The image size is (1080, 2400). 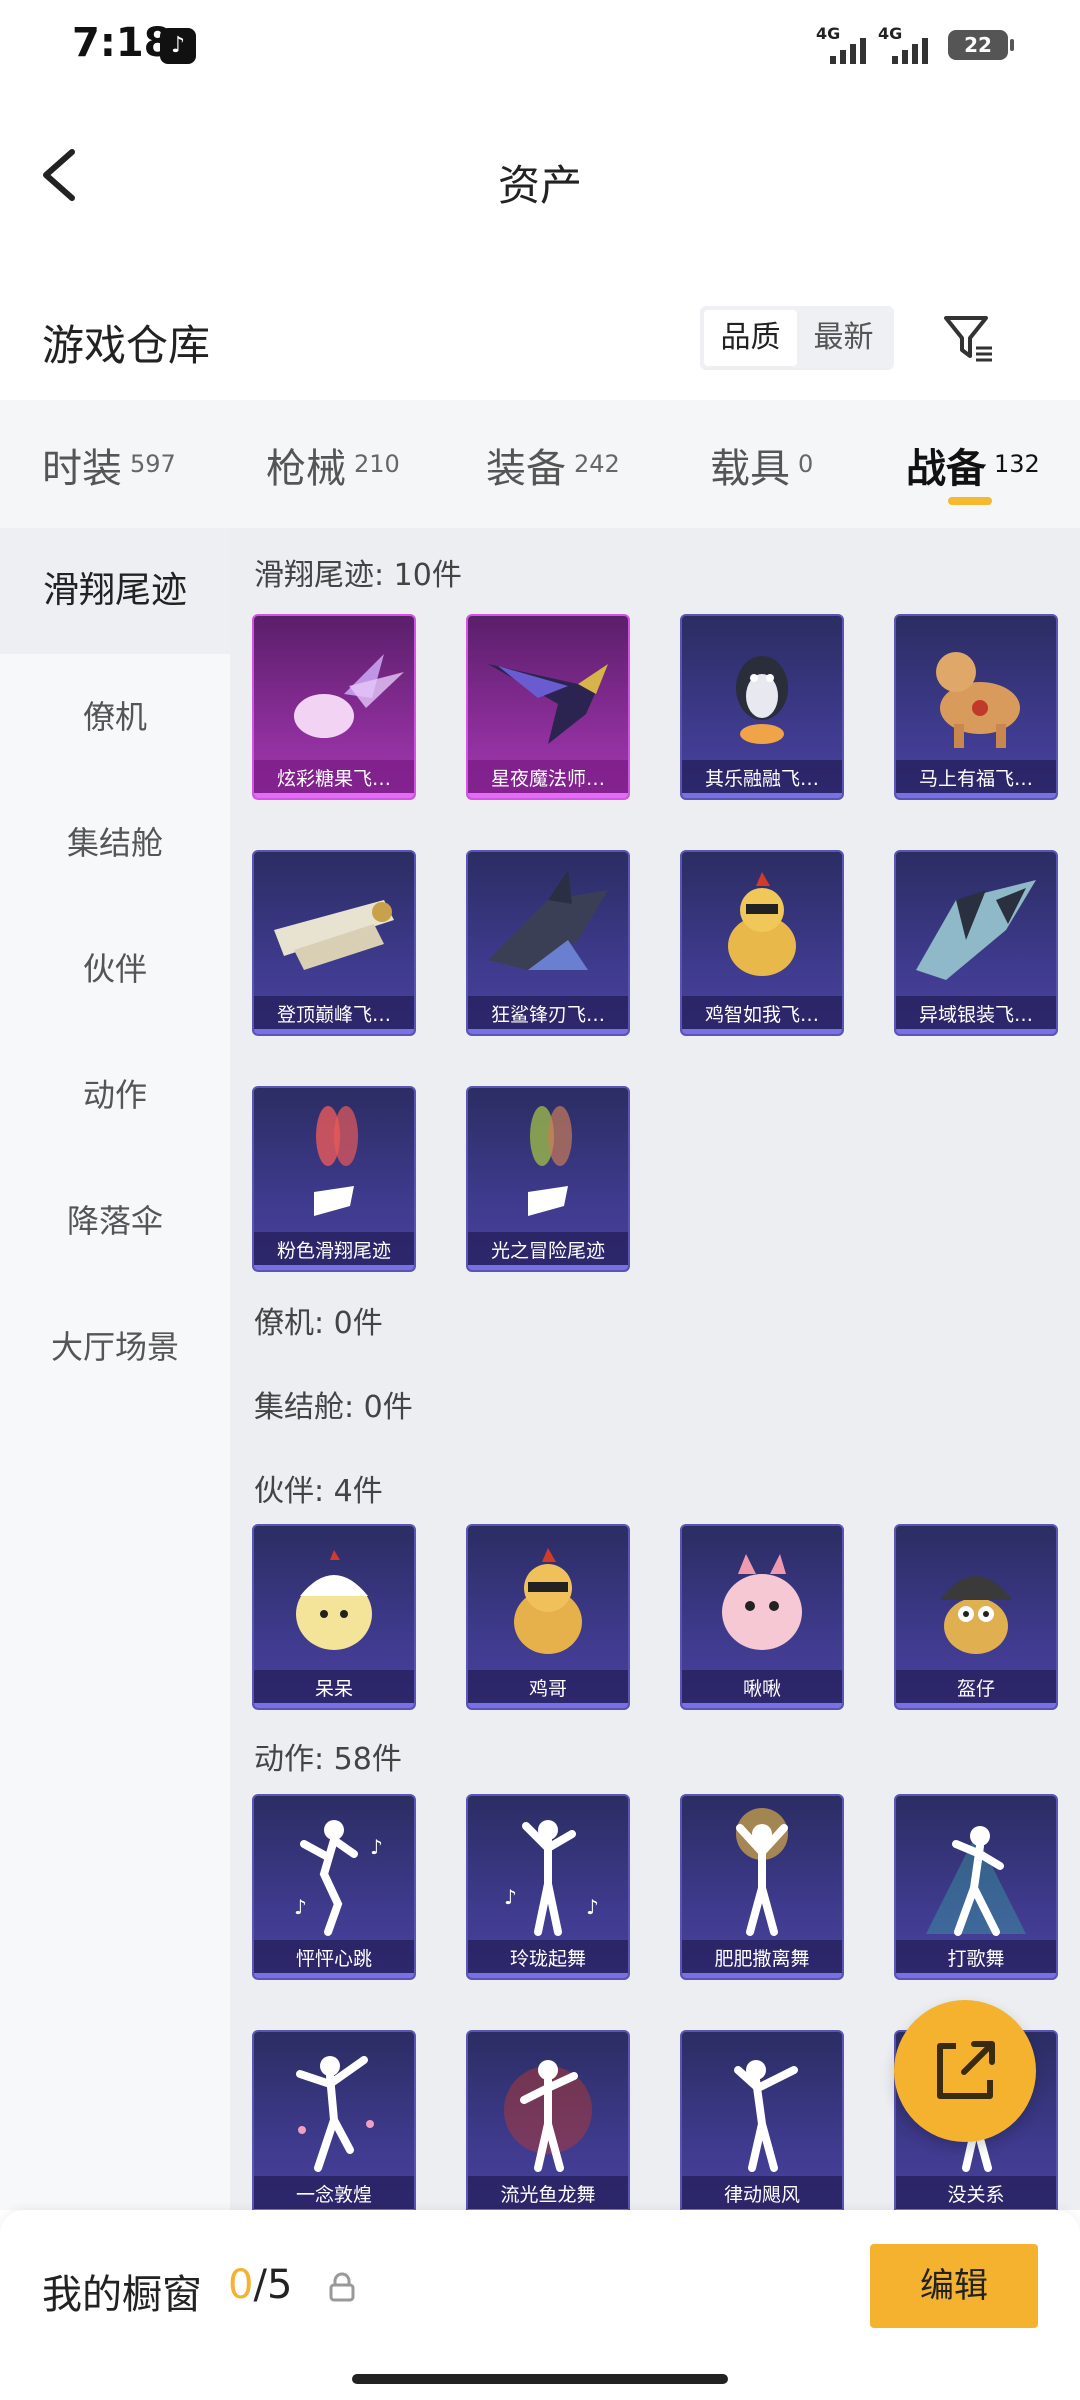 What do you see at coordinates (548, 1887) in the screenshot?
I see `item-card: ♪ ♪ 玲珑起舞` at bounding box center [548, 1887].